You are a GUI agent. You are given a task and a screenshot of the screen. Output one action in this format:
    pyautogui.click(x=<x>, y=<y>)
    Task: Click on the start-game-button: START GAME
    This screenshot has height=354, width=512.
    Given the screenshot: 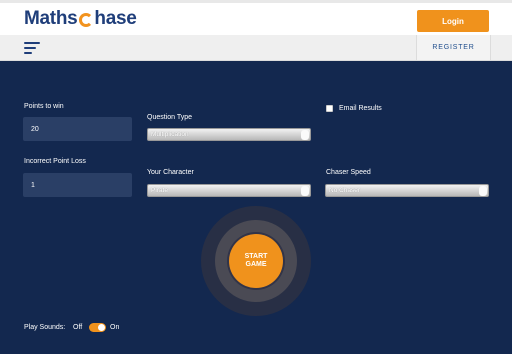 What is the action you would take?
    pyautogui.click(x=256, y=261)
    